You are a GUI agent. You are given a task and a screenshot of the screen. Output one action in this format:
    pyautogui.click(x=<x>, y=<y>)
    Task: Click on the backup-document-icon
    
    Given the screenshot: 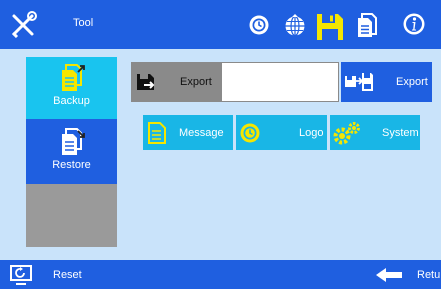 What is the action you would take?
    pyautogui.click(x=72, y=78)
    